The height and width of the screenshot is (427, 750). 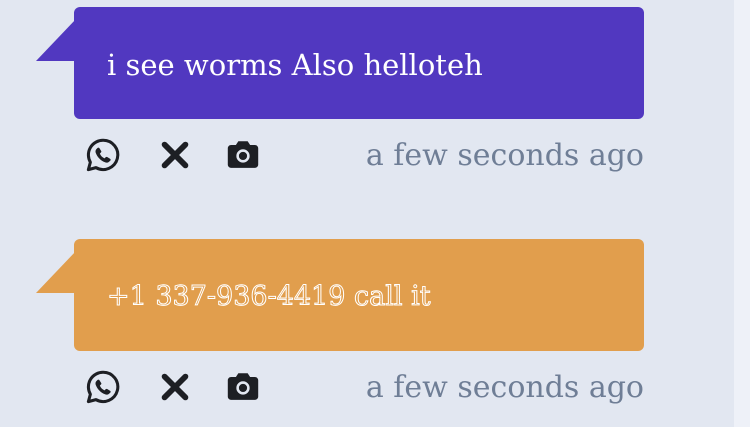 What do you see at coordinates (295, 65) in the screenshot?
I see `message-text: i see worms Also helloteh` at bounding box center [295, 65].